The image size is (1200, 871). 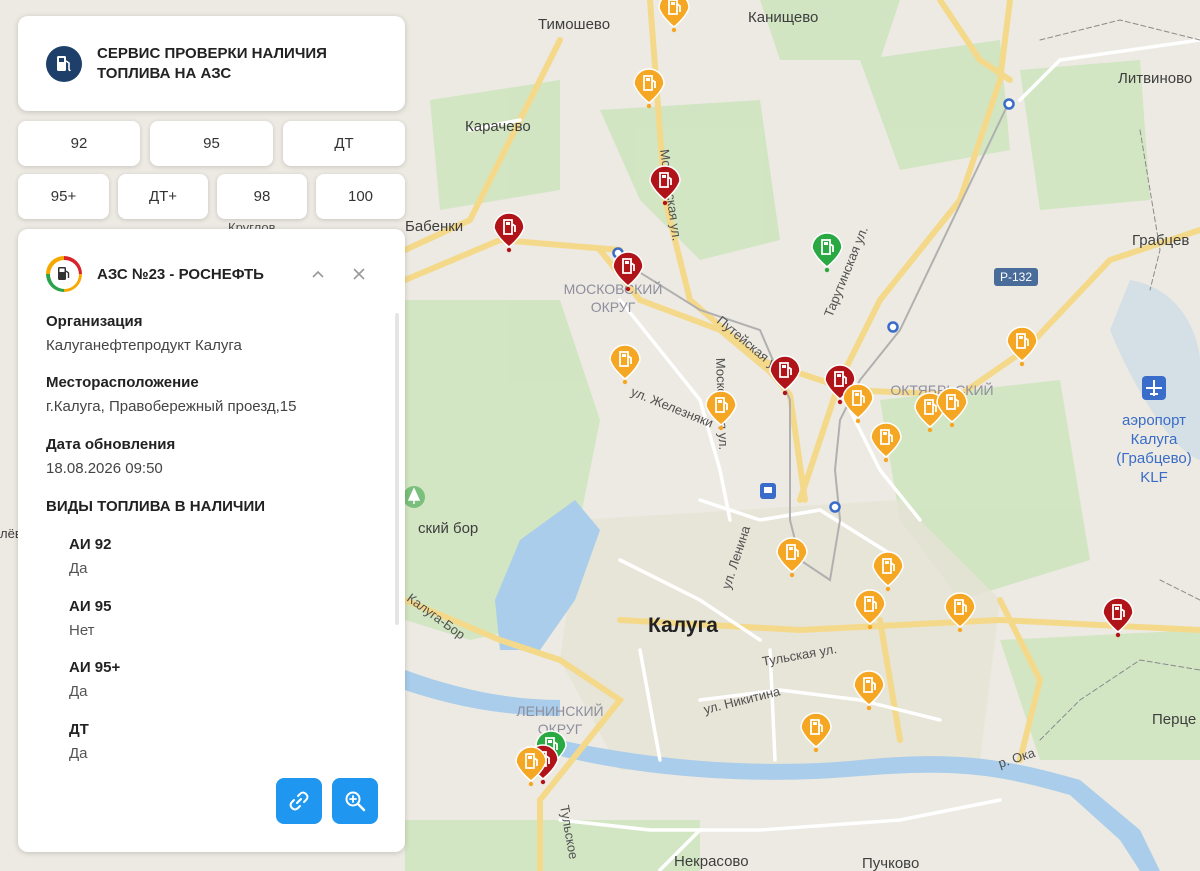 What do you see at coordinates (1154, 477) in the screenshot?
I see `label-airport-4: KLF` at bounding box center [1154, 477].